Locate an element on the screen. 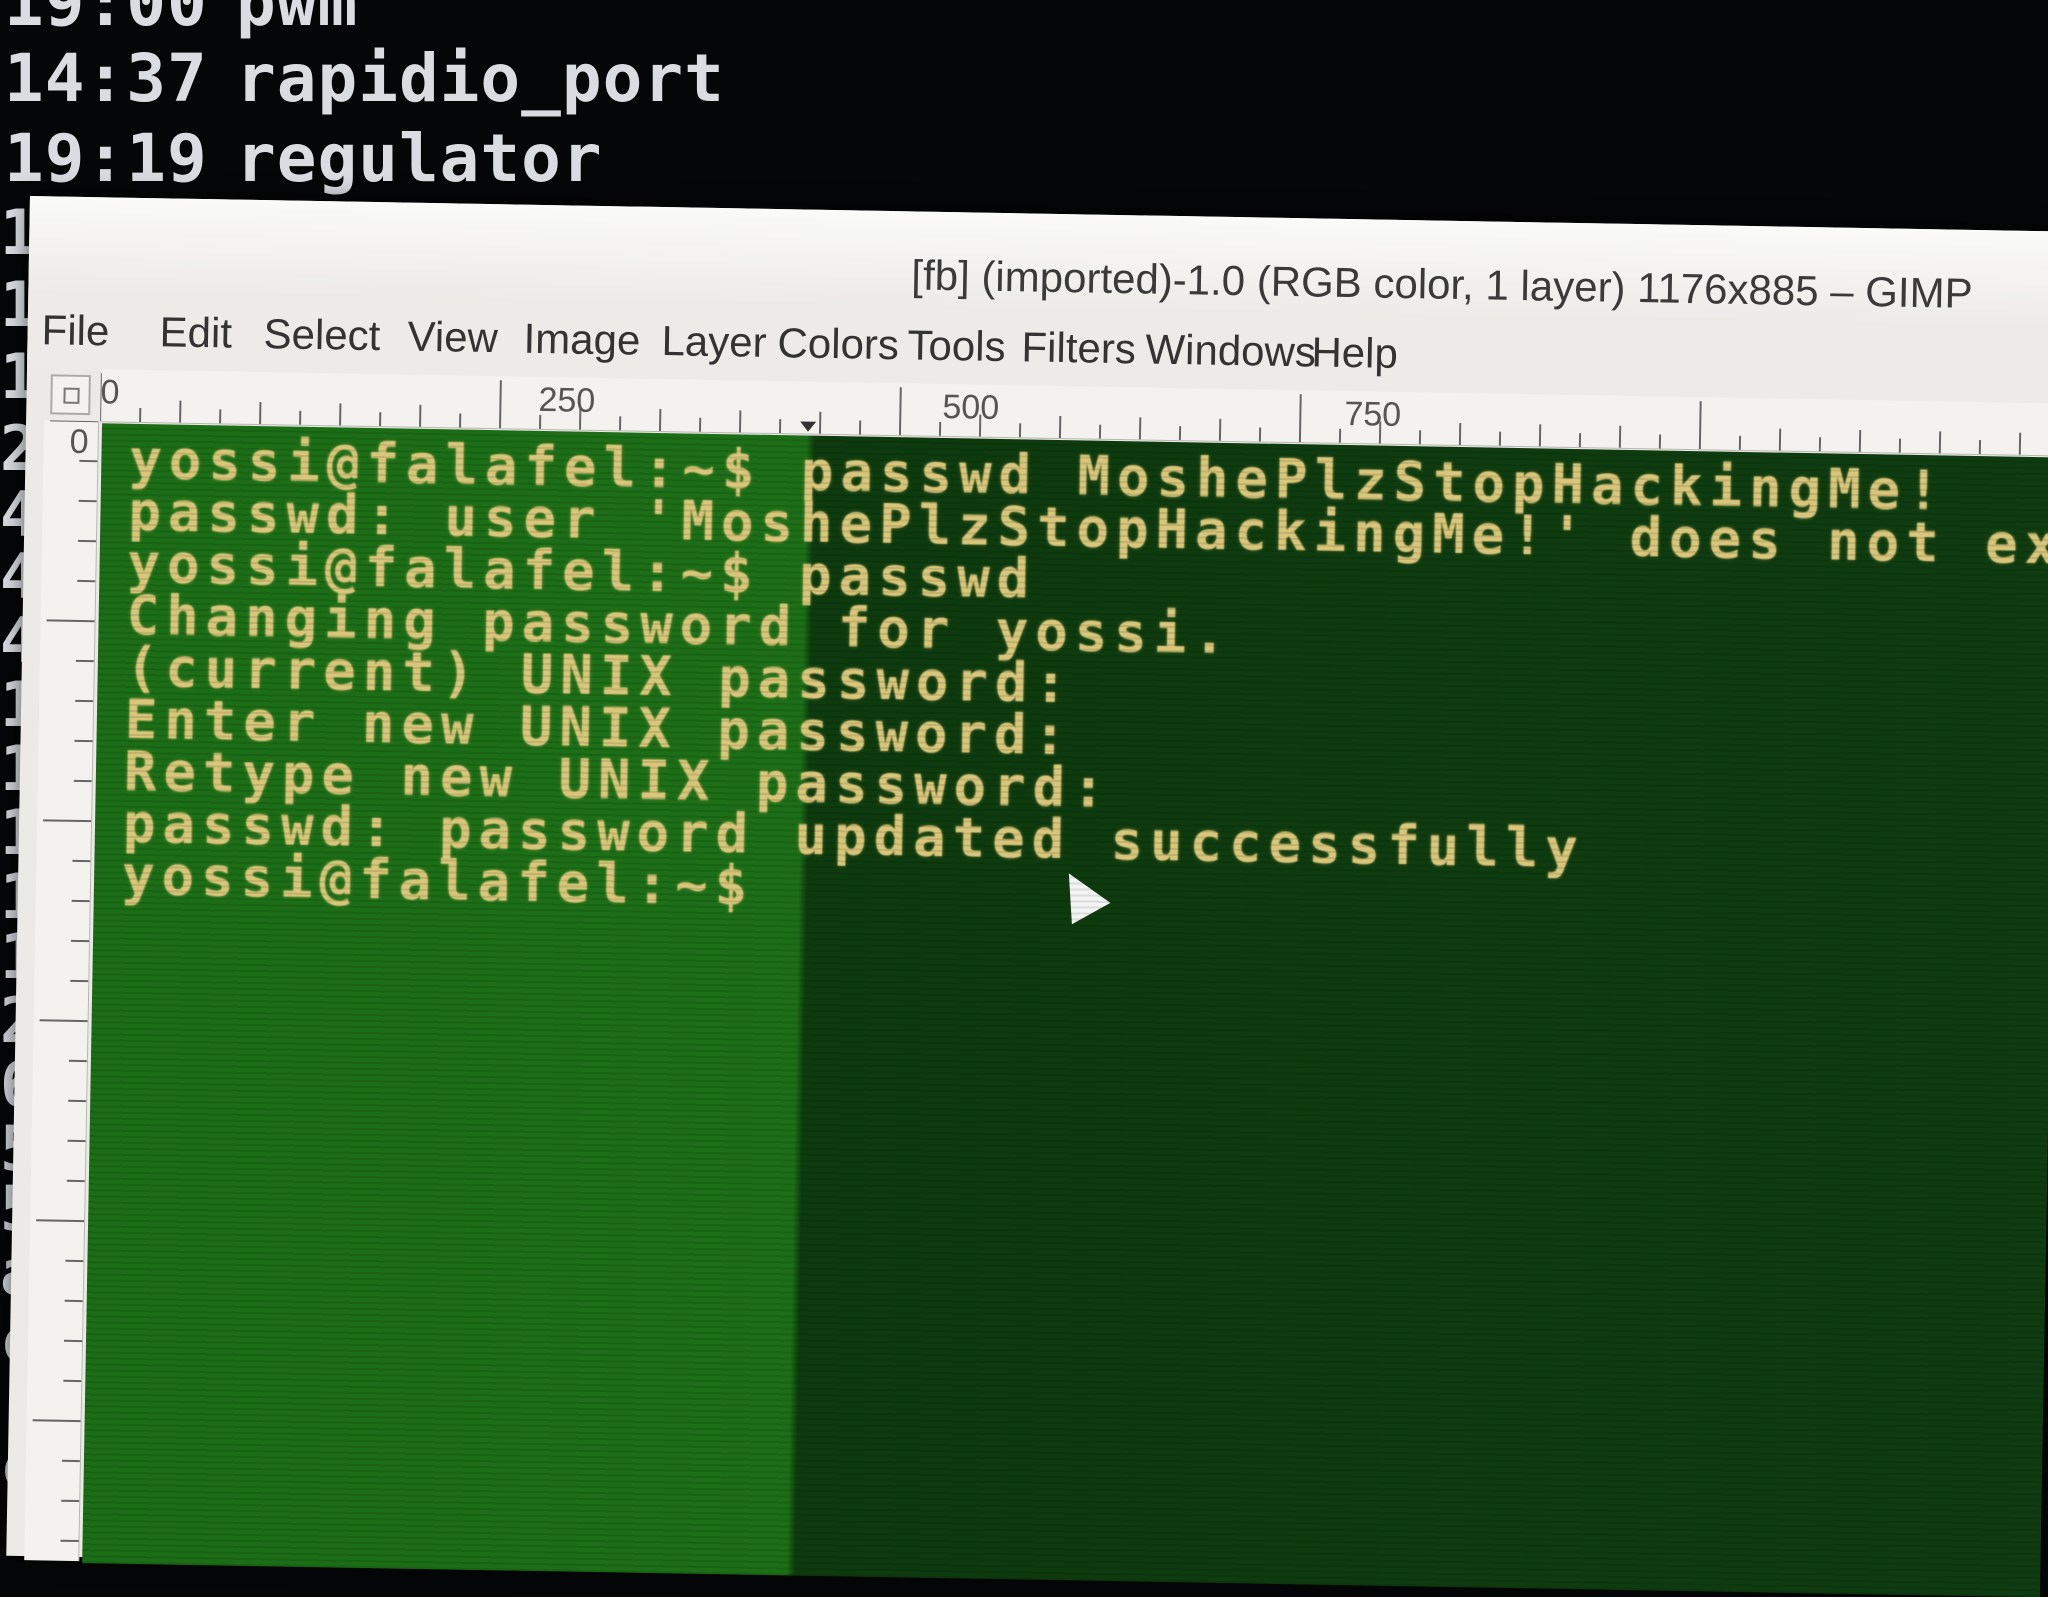 This screenshot has width=2048, height=1597. menu-layer: Layer is located at coordinates (714, 342).